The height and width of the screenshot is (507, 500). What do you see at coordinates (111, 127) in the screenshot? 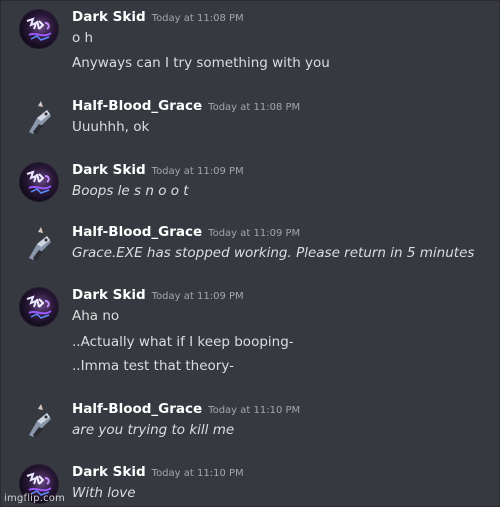
I see `message-text: Uuuhhh, ok` at bounding box center [111, 127].